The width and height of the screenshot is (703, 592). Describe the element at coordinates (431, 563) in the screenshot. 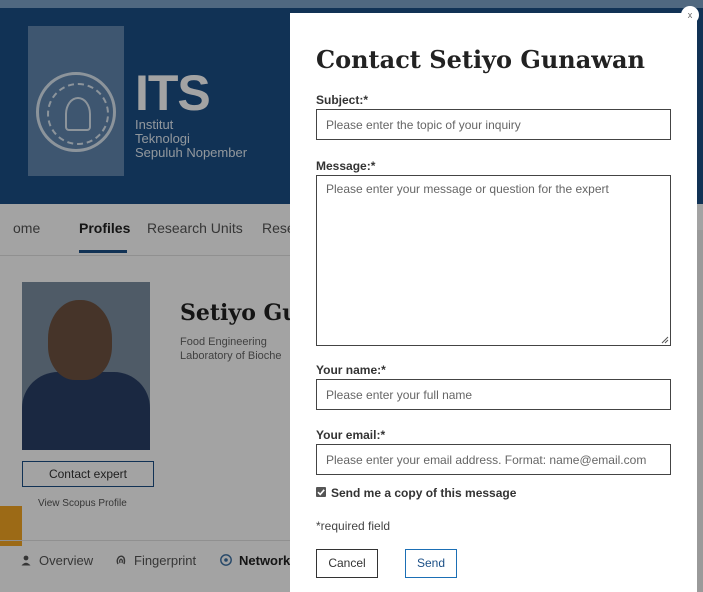

I see `send-button: Send` at that location.